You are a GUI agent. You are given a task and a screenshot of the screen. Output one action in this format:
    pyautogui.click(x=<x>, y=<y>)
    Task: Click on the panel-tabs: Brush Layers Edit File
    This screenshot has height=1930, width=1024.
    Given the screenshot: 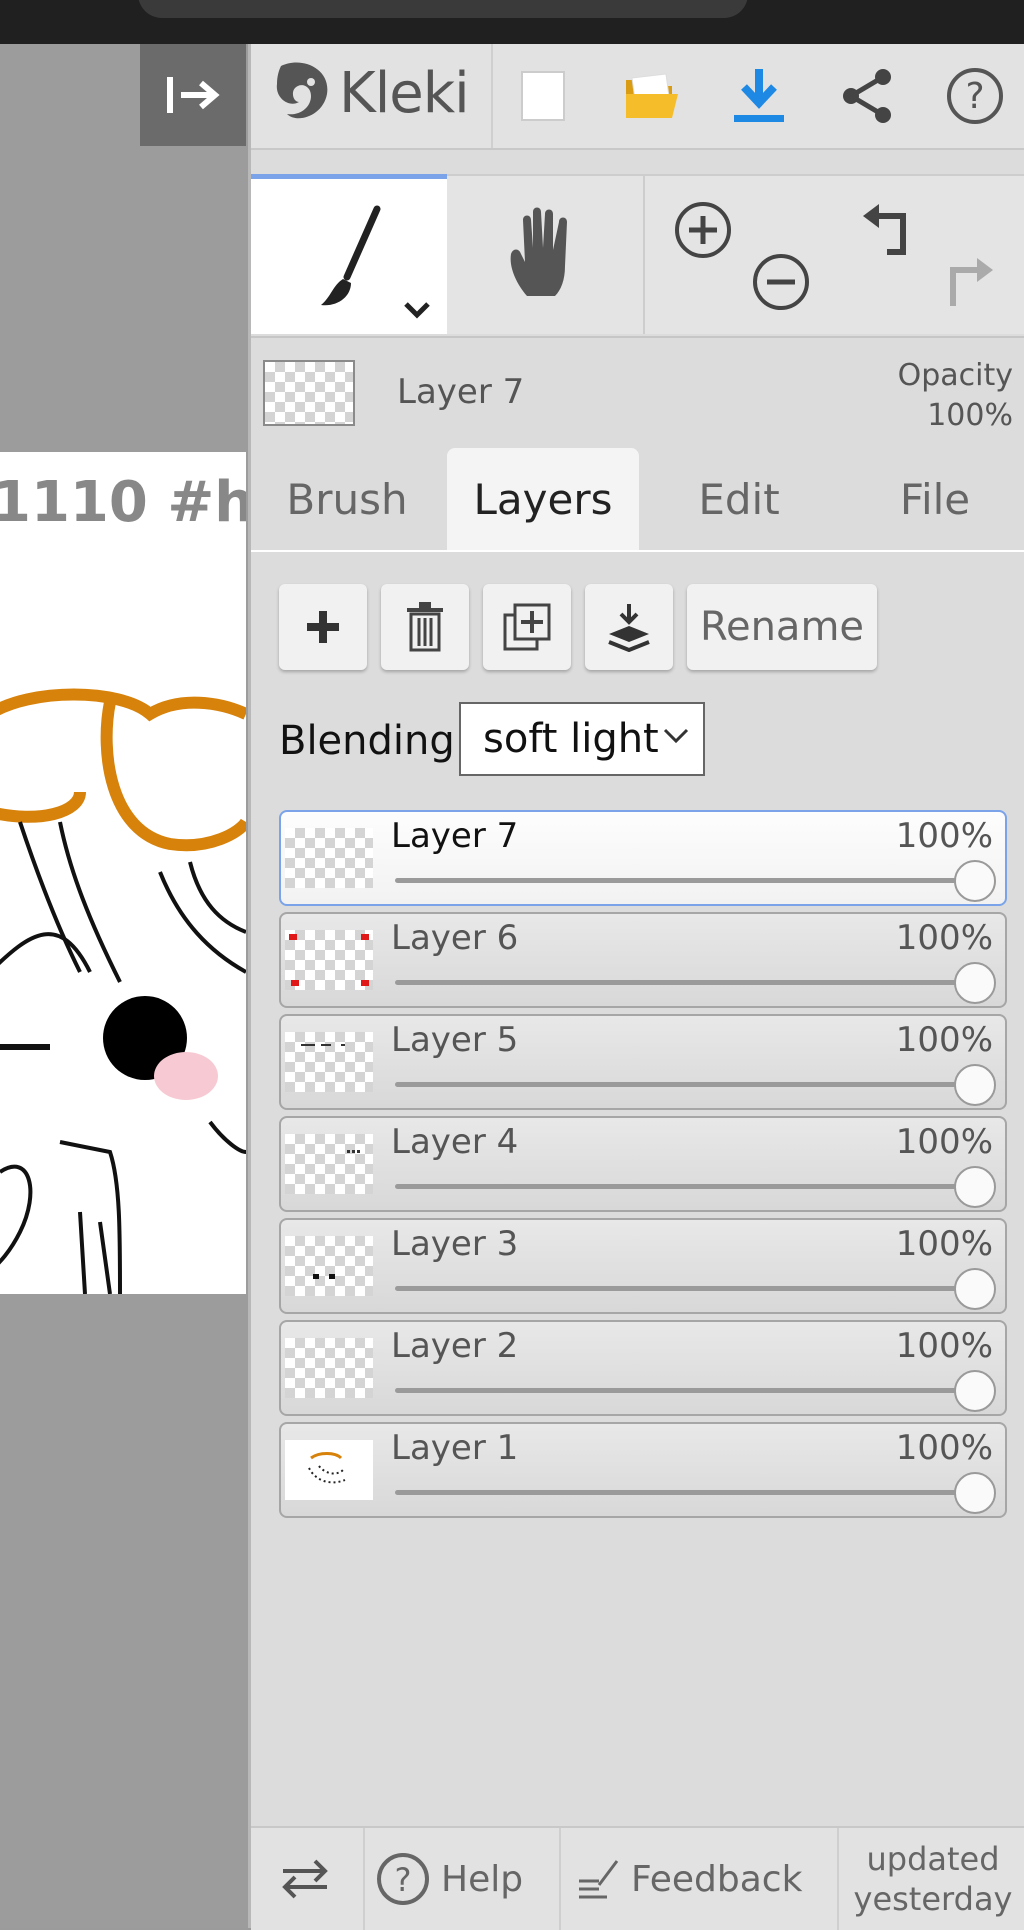 What is the action you would take?
    pyautogui.click(x=637, y=500)
    